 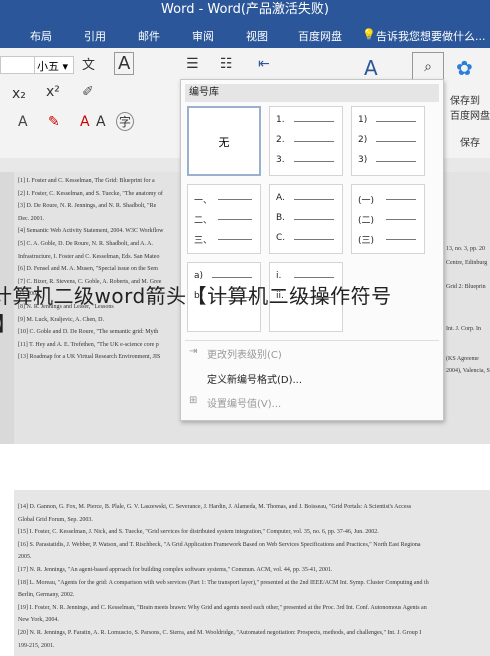 I want to click on save-group-label: 保存, so click(x=470, y=143).